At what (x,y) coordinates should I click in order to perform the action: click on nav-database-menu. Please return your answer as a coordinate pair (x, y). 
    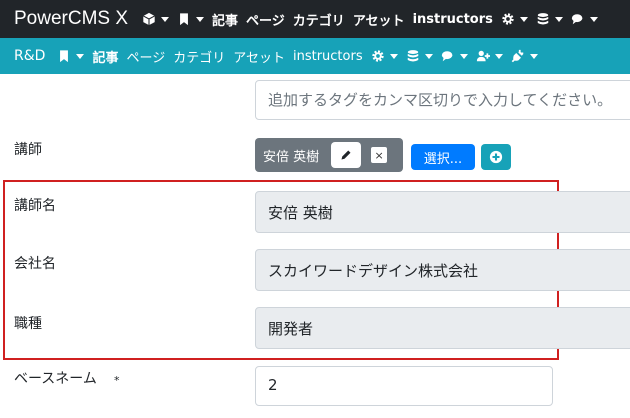
    Looking at the image, I should click on (549, 19).